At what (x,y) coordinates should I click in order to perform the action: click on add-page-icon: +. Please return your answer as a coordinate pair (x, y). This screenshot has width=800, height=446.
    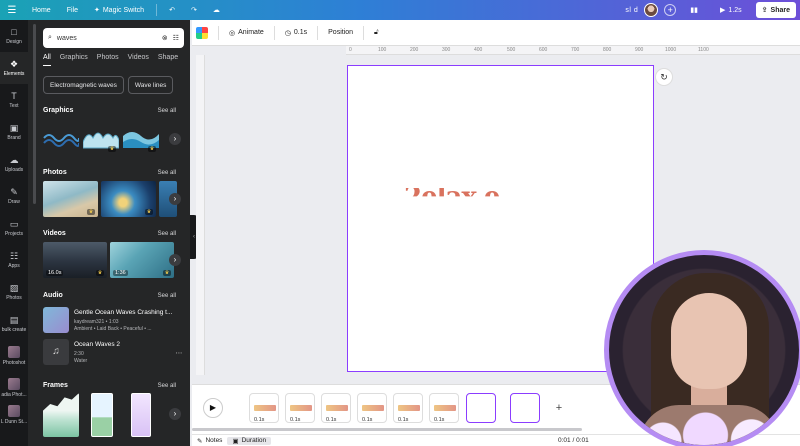
    Looking at the image, I should click on (559, 408).